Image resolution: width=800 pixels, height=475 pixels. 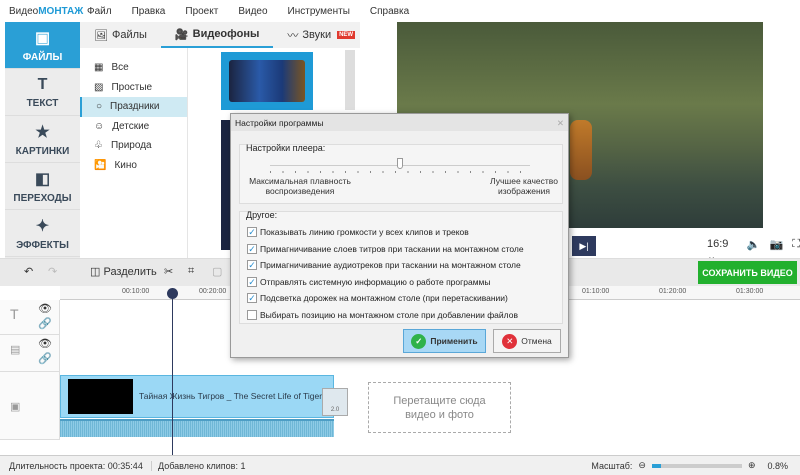 What do you see at coordinates (100, 165) in the screenshot?
I see `film-camera-icon: 🎦` at bounding box center [100, 165].